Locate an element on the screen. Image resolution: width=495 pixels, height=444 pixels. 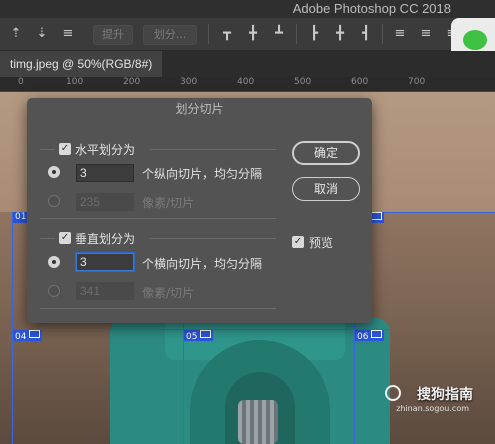
vertical-count-radio is located at coordinates (54, 262).